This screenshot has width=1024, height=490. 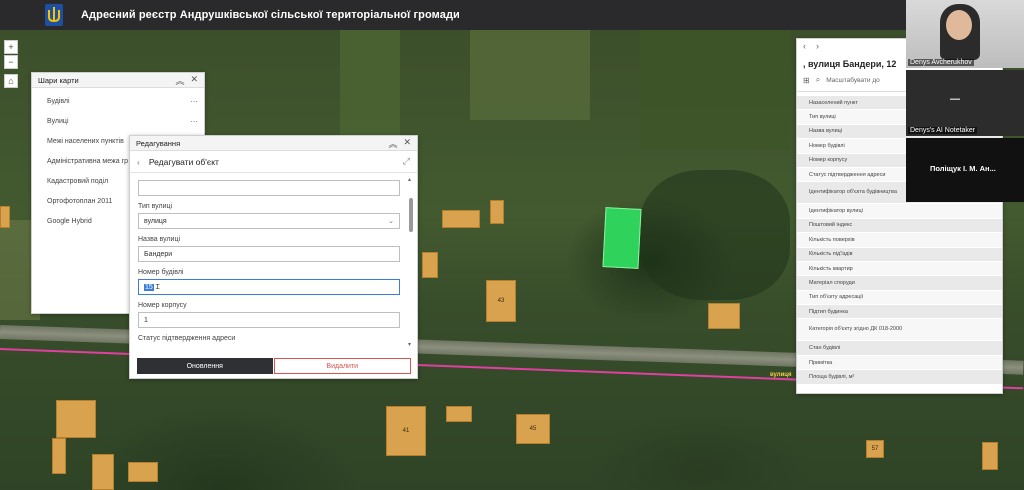 I want to click on notetaker-logo-icon: ▬▬, so click(x=955, y=99).